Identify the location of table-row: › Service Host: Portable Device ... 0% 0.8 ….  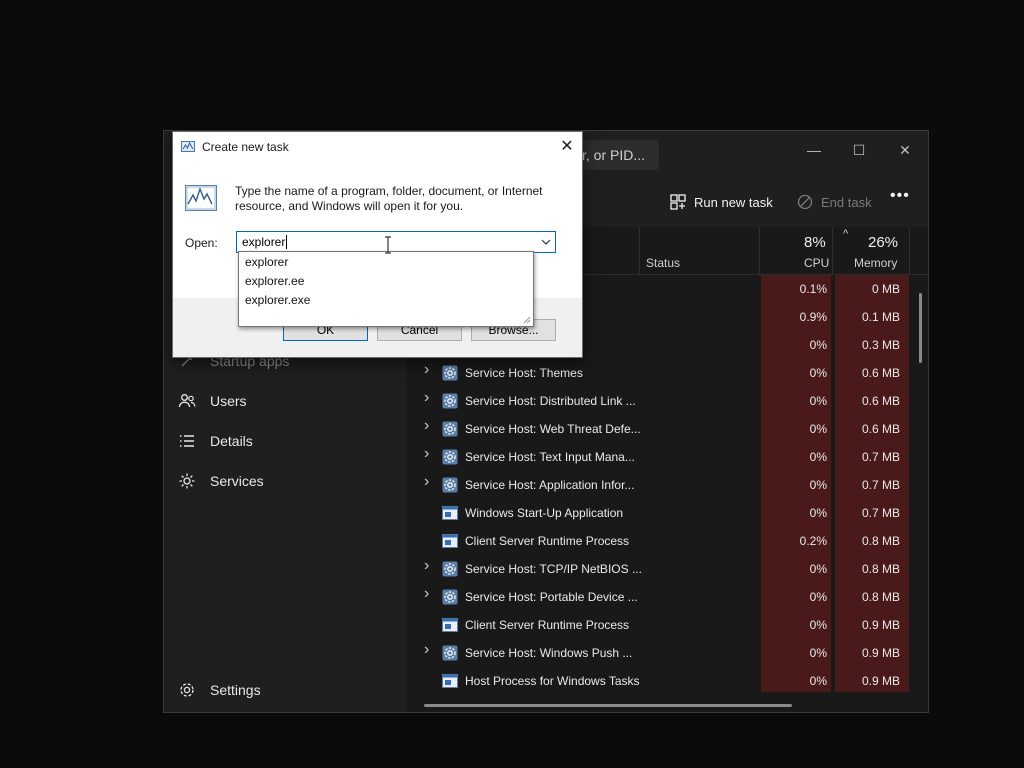
(667, 597).